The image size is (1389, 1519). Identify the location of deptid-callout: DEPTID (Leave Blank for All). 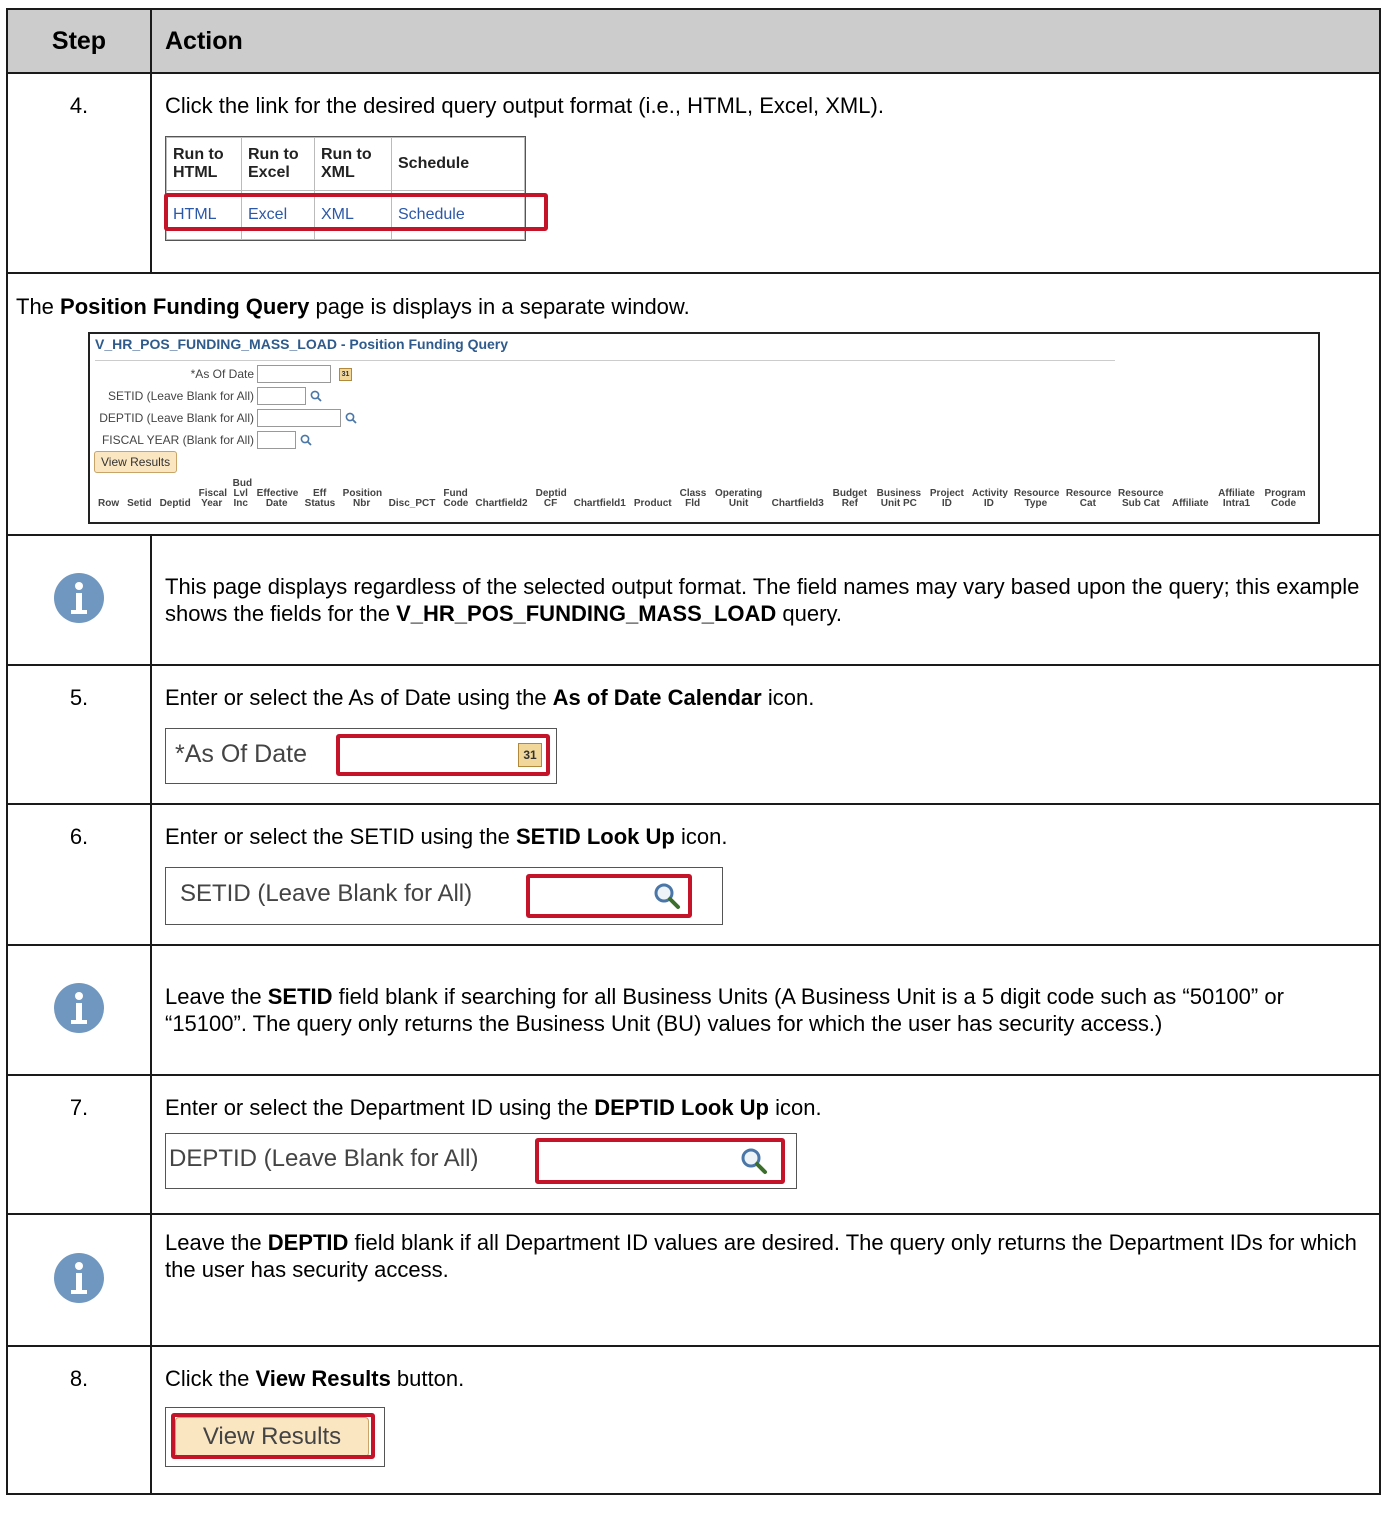
(481, 1161).